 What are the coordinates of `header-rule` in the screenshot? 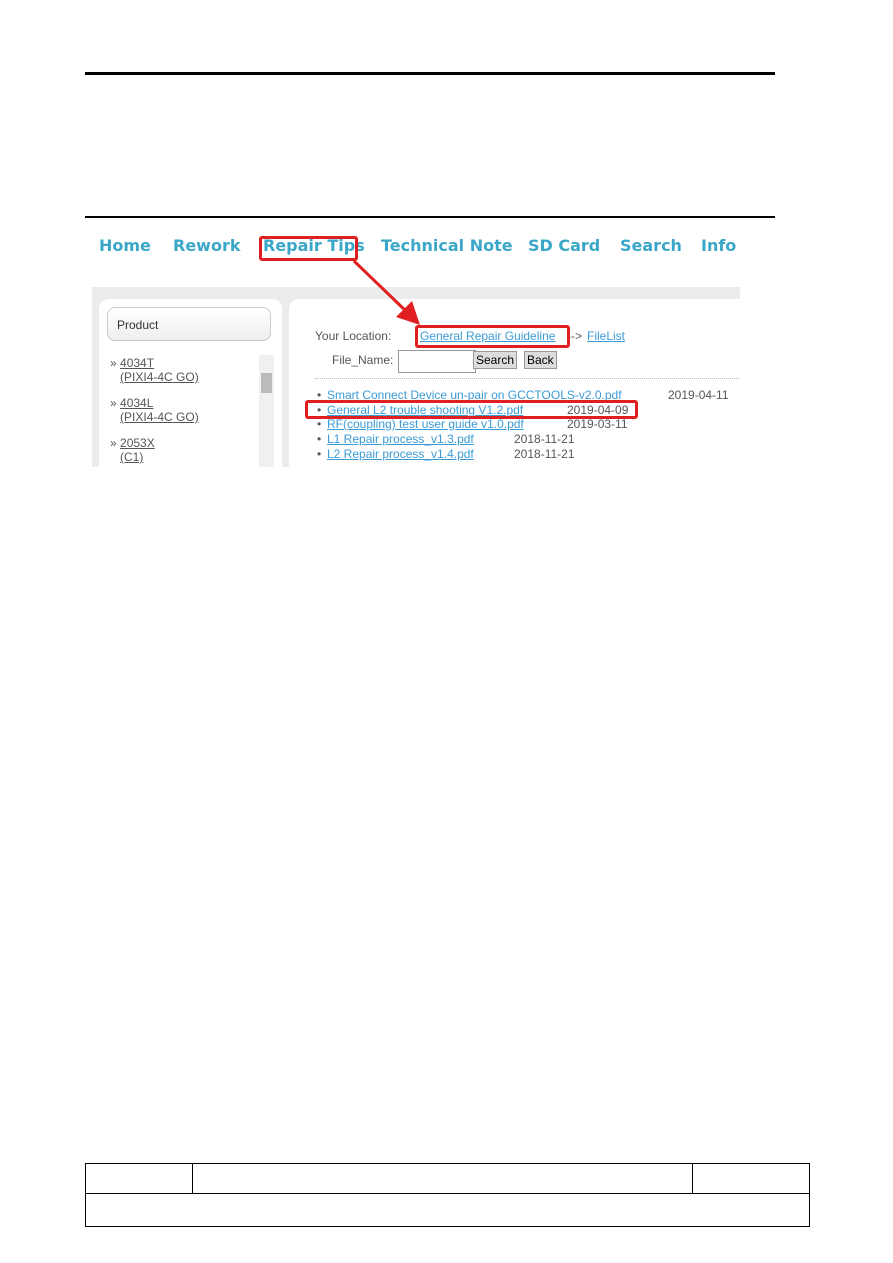 It's located at (430, 73).